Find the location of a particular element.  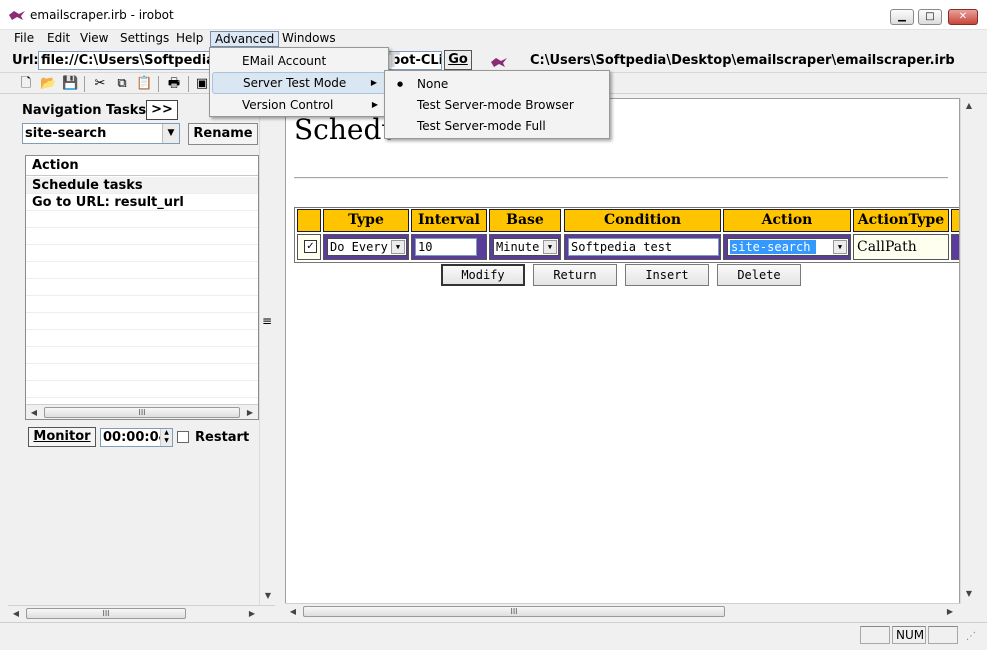

menu-windows: Windows is located at coordinates (309, 39).